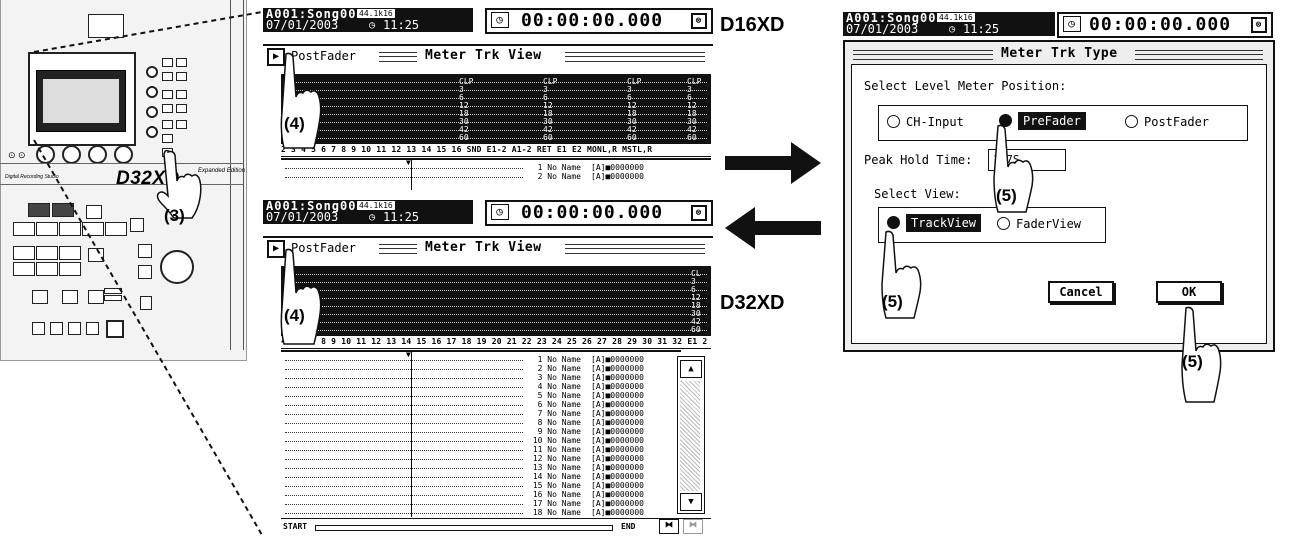 The image size is (1290, 542). Describe the element at coordinates (537, 494) in the screenshot. I see `track-number: 16` at that location.